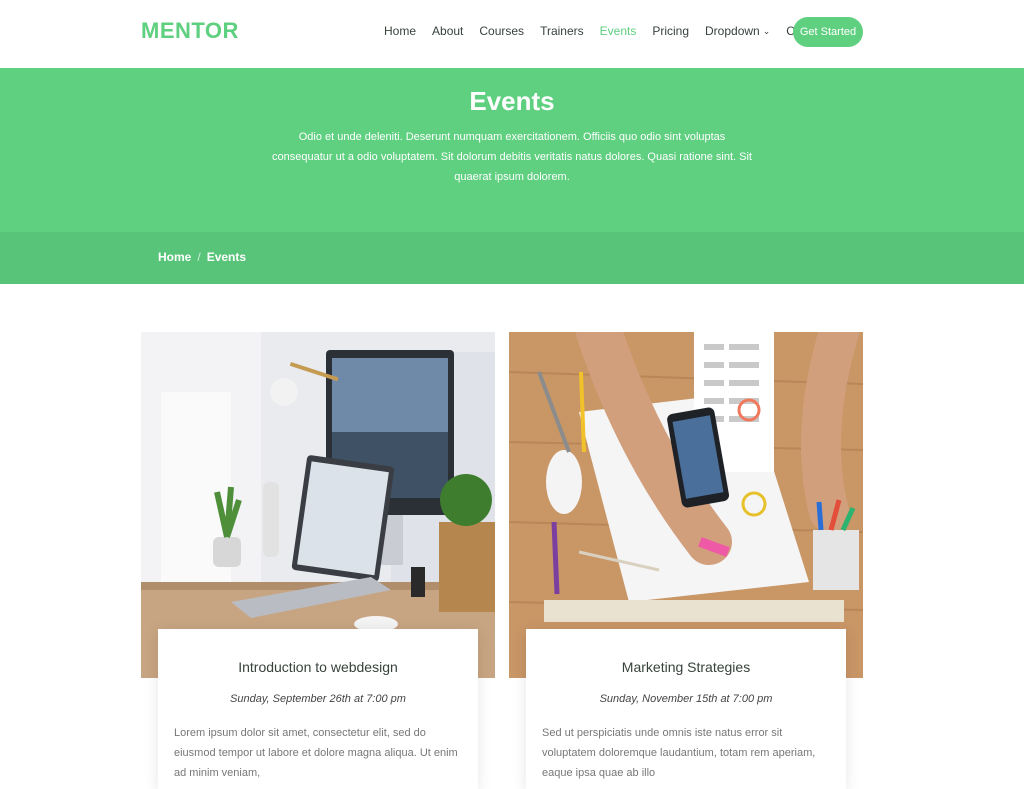  Describe the element at coordinates (202, 257) in the screenshot. I see `breadcrumb: Home / Events` at that location.